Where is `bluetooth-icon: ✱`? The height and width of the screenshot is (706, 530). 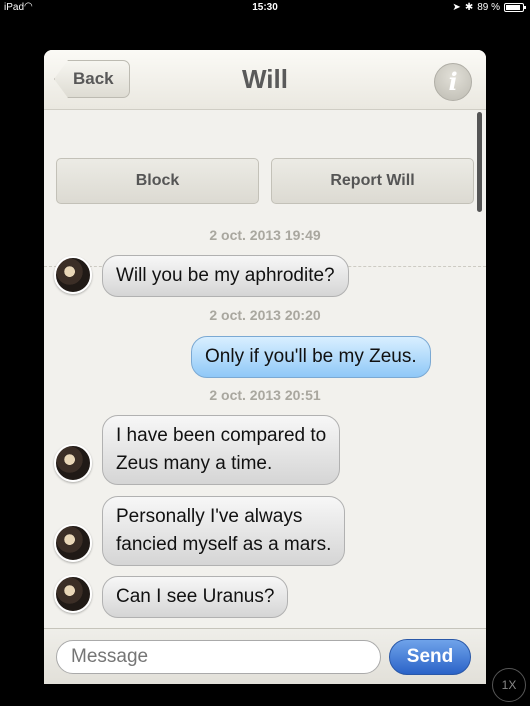
bluetooth-icon: ✱ is located at coordinates (469, 7).